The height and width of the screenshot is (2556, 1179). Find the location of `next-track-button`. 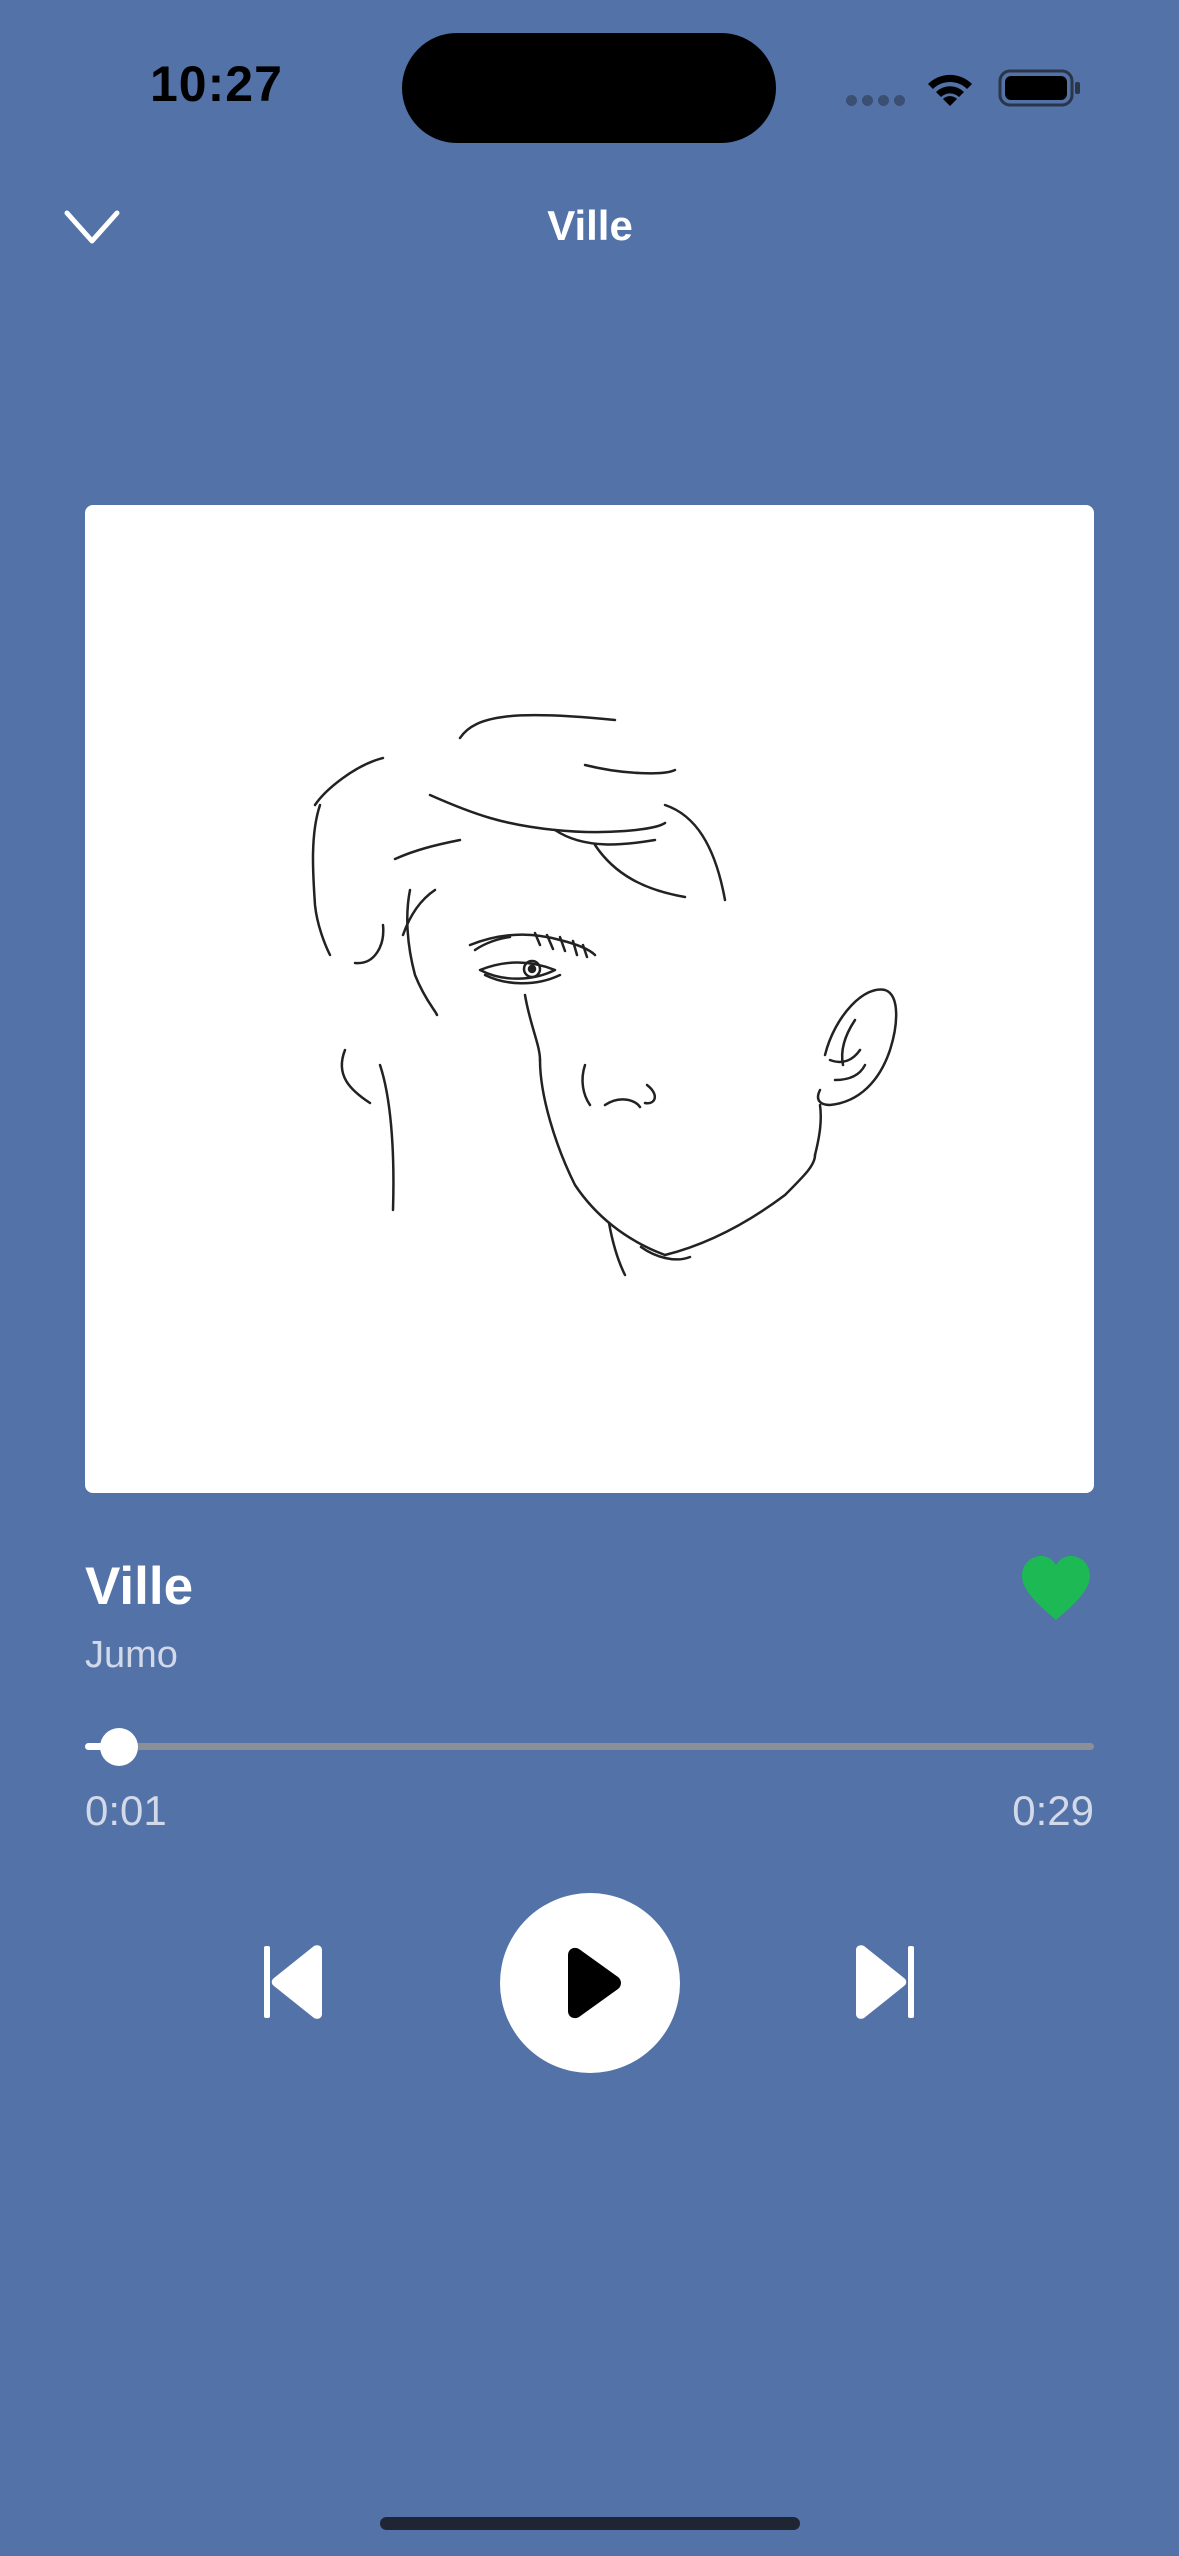

next-track-button is located at coordinates (886, 1982).